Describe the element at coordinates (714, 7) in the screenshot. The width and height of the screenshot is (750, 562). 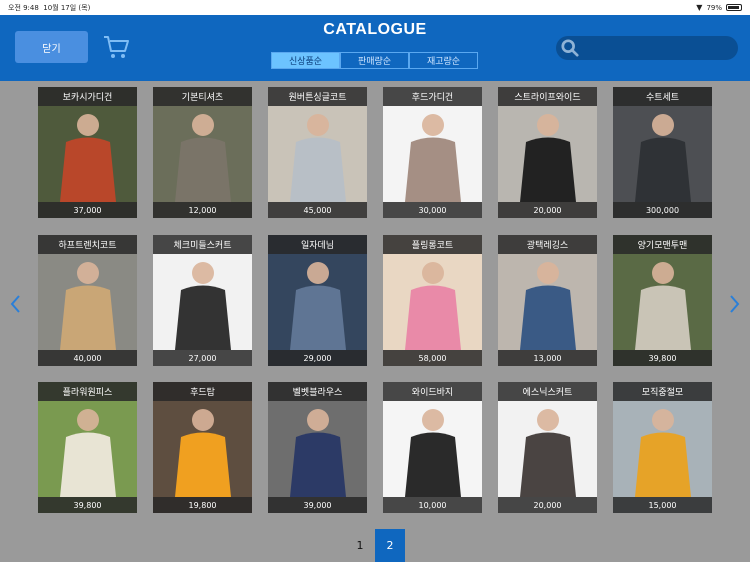
I see `battery-percent: 79%` at that location.